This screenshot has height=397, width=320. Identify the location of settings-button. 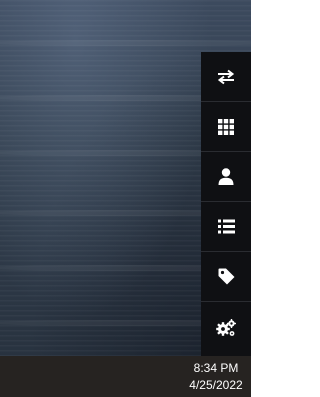
(226, 327).